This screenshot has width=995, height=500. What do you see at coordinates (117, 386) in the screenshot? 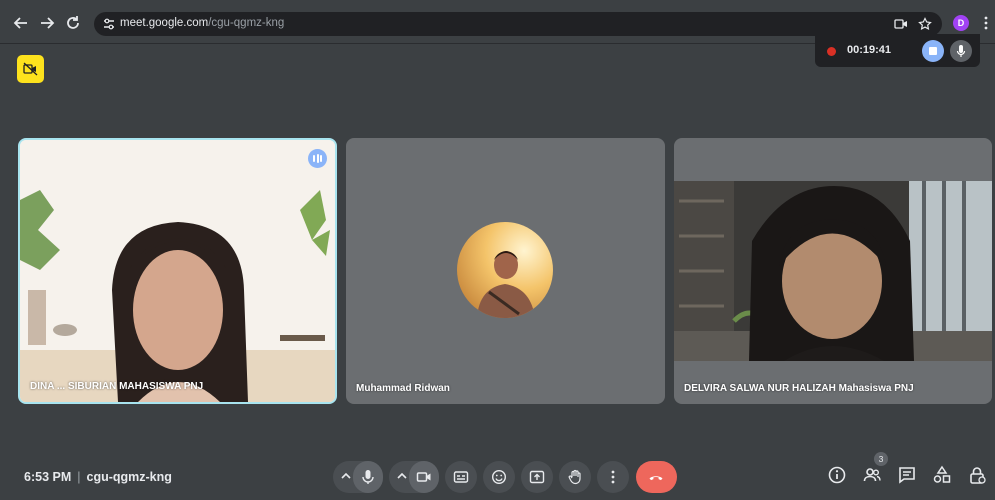
I see `participant-name: DINA ... SIBURIAN MAHASISWA PNJ` at bounding box center [117, 386].